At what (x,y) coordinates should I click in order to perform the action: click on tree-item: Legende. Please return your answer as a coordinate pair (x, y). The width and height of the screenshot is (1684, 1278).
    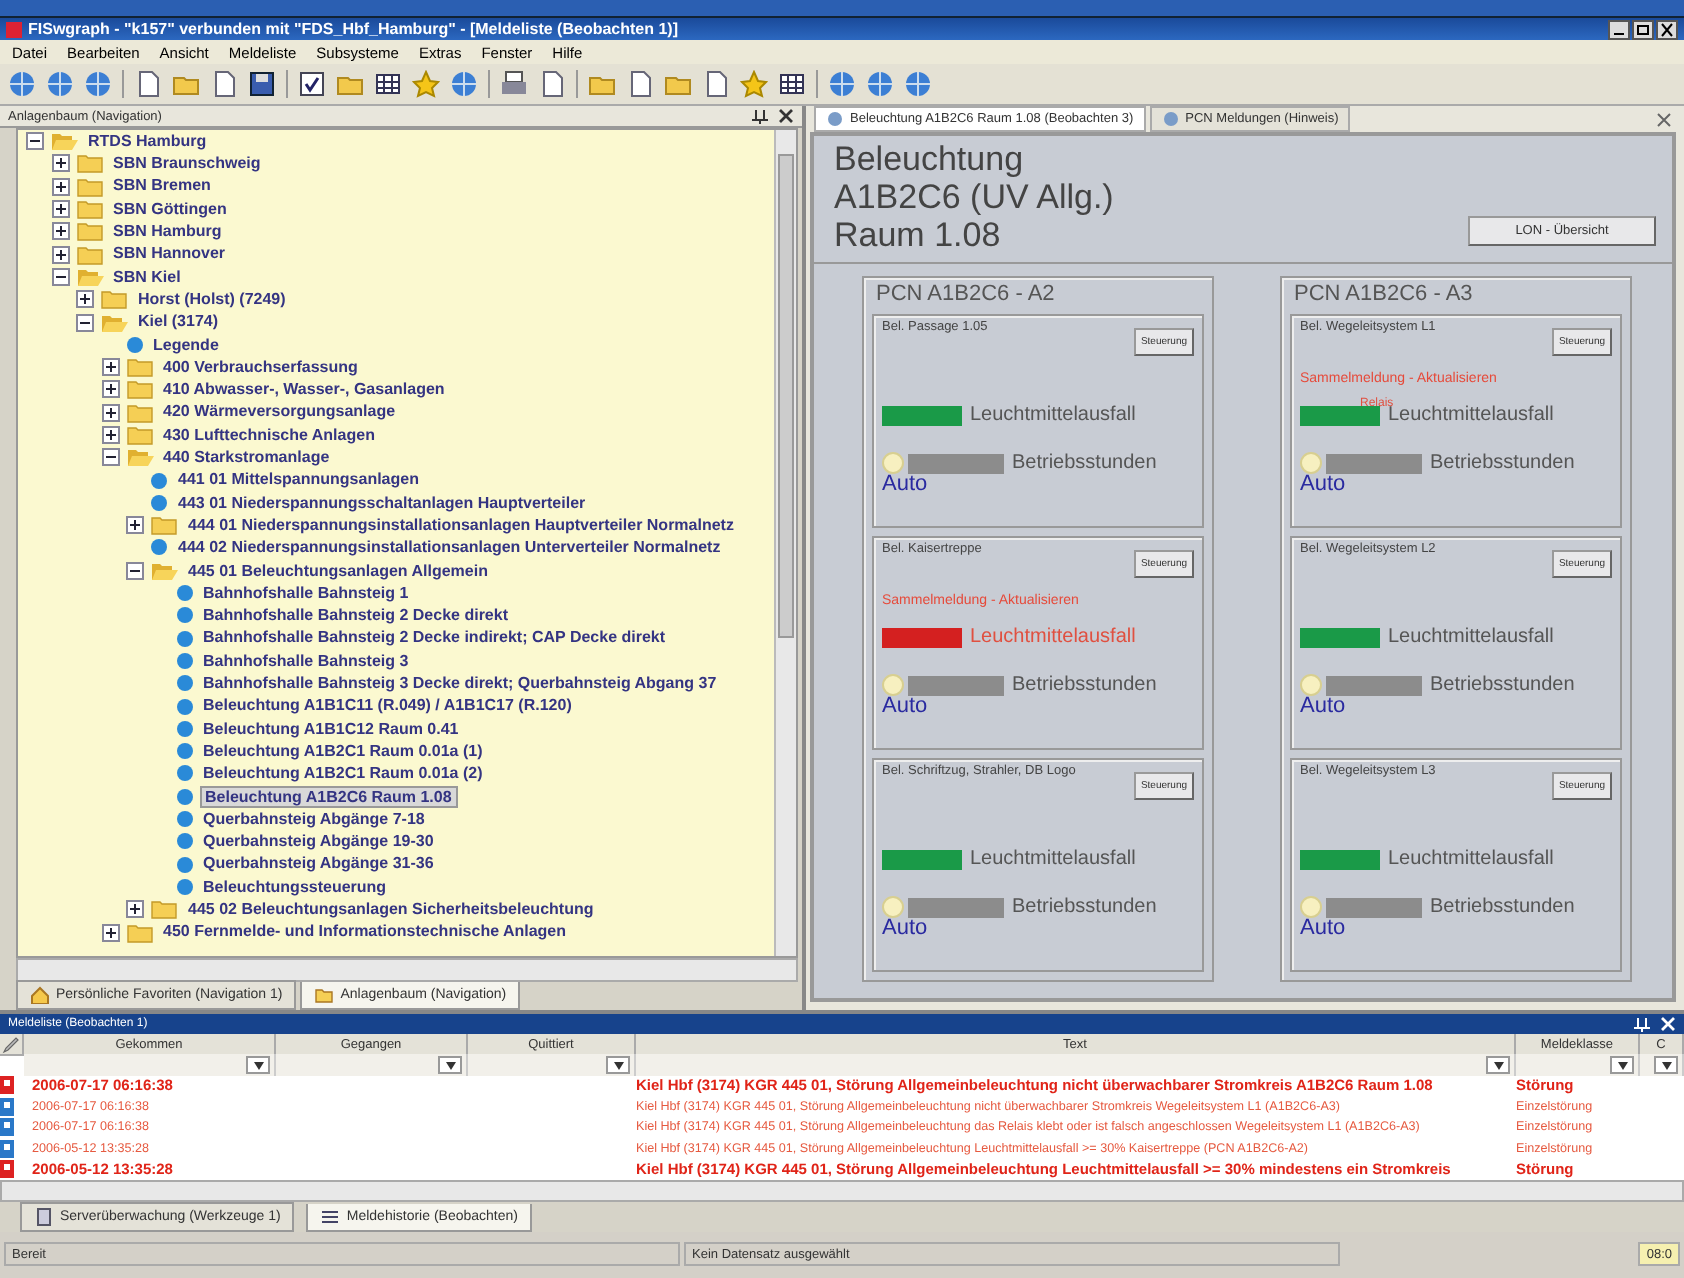
    Looking at the image, I should click on (186, 345).